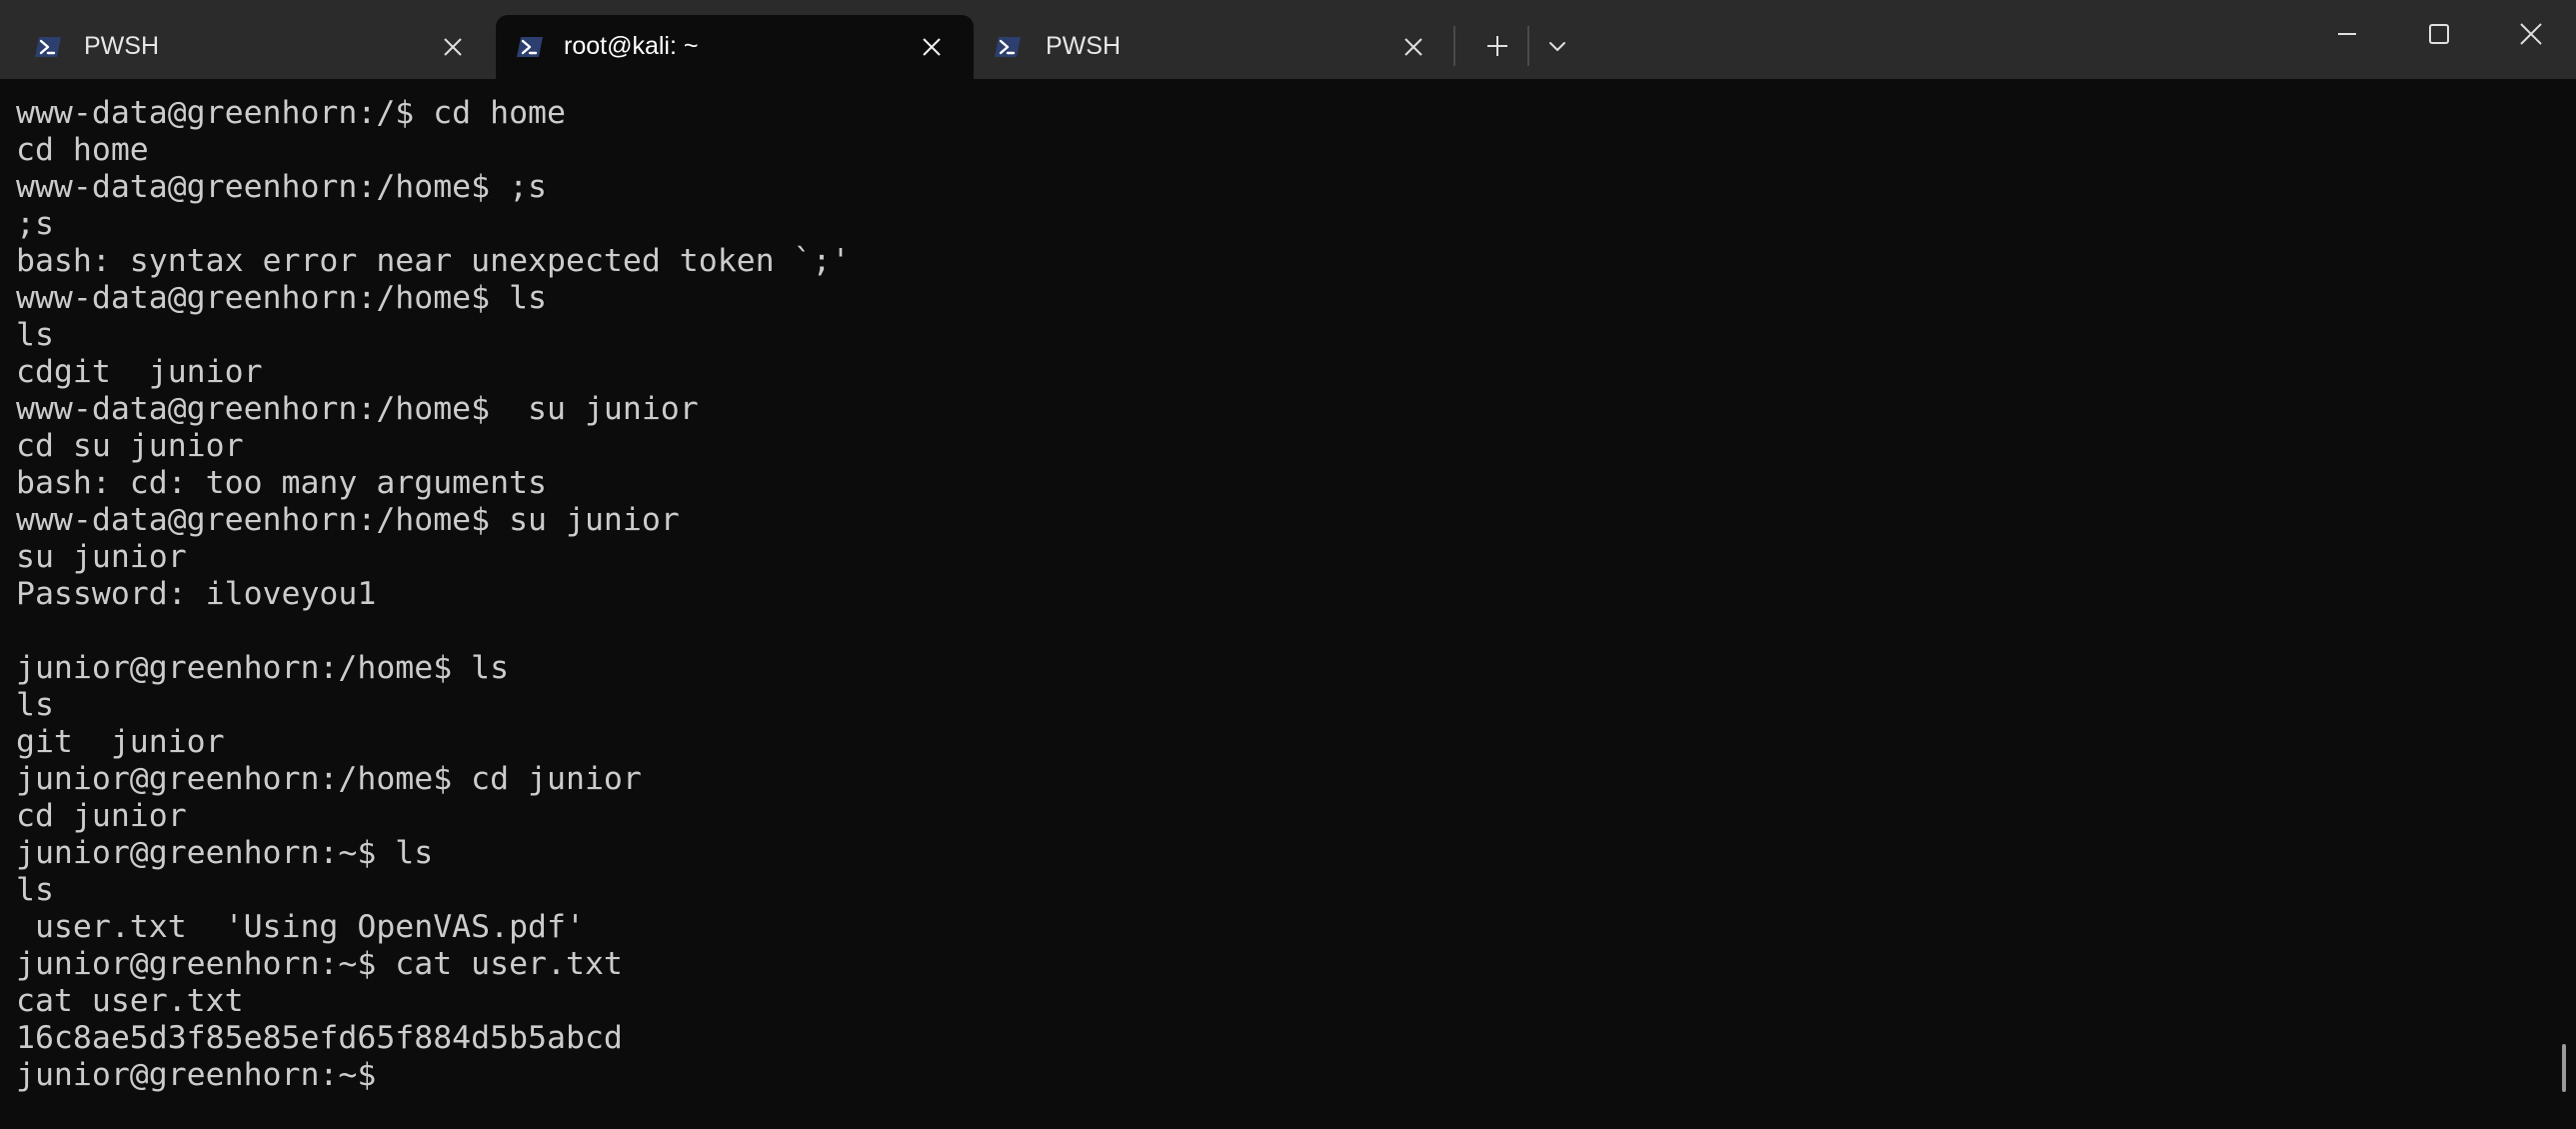 The image size is (2576, 1129). What do you see at coordinates (196, 594) in the screenshot?
I see `terminal-line: Password: iloveyou1` at bounding box center [196, 594].